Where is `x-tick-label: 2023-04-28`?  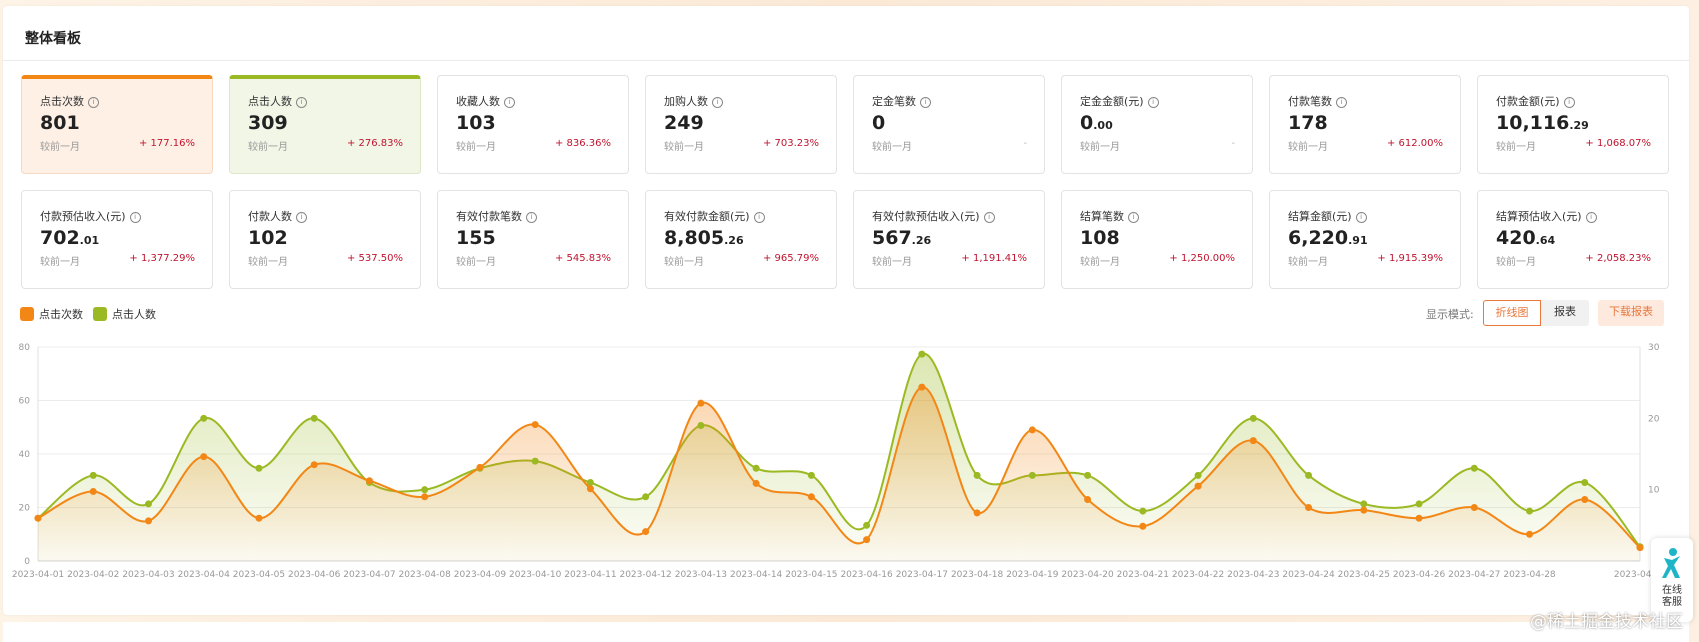
x-tick-label: 2023-04-28 is located at coordinates (1529, 575).